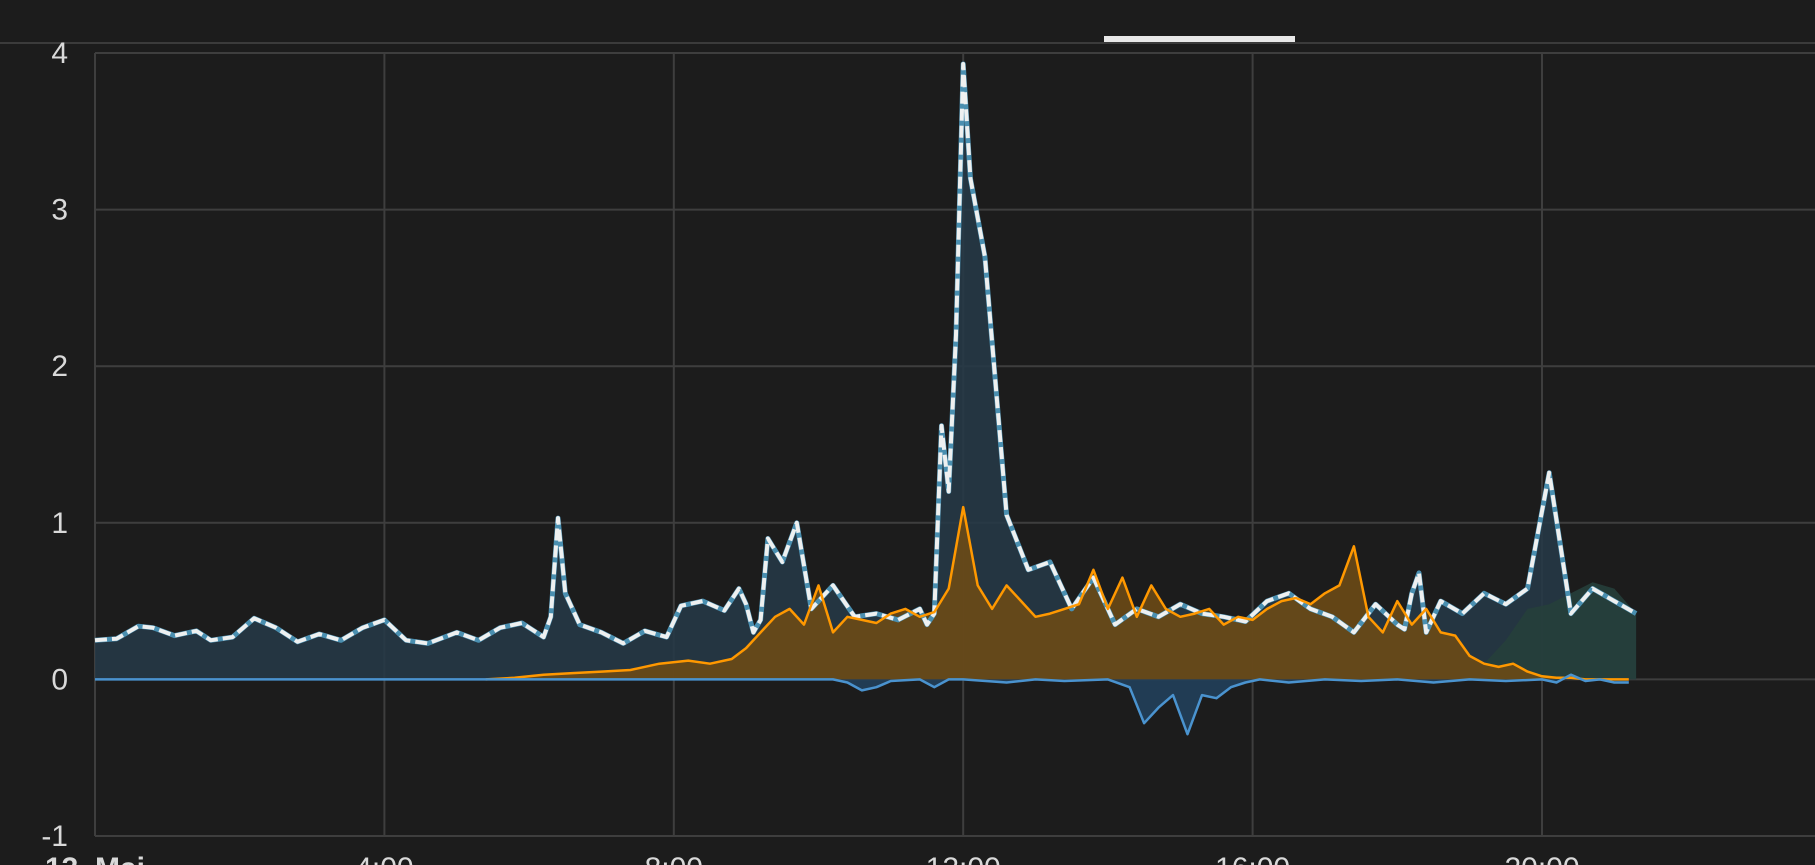  What do you see at coordinates (59, 53) in the screenshot?
I see `y-tick-label: 4` at bounding box center [59, 53].